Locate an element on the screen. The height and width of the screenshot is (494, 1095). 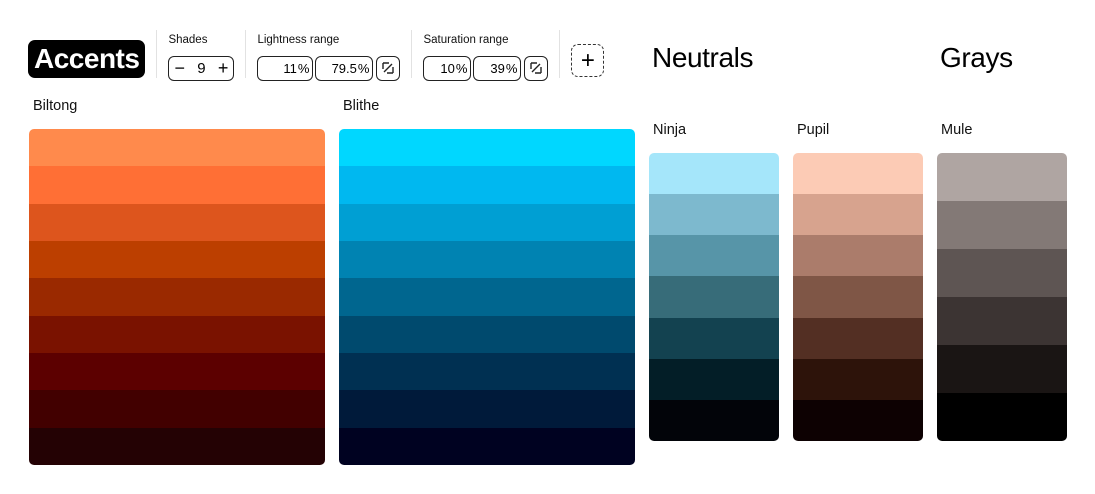
palette-ninja is located at coordinates (714, 297).